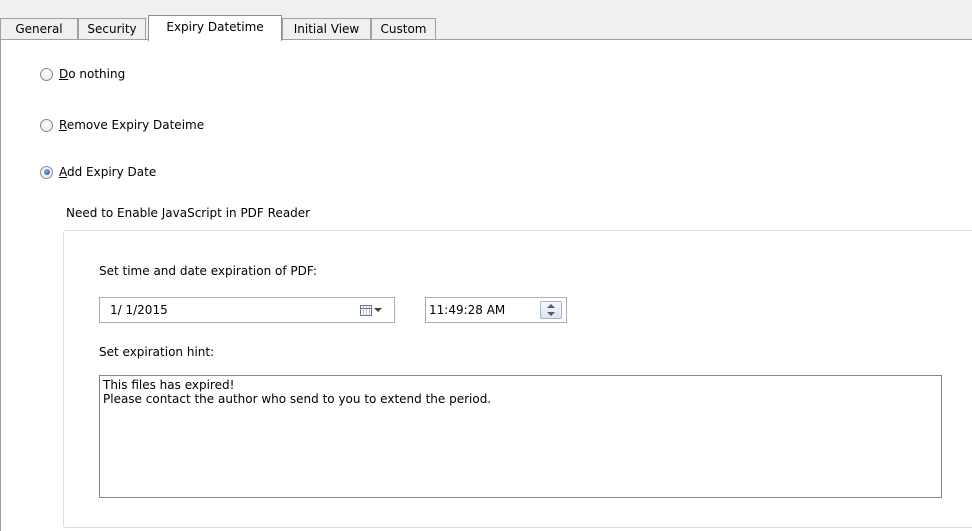  What do you see at coordinates (378, 310) in the screenshot?
I see `chevron-down-icon` at bounding box center [378, 310].